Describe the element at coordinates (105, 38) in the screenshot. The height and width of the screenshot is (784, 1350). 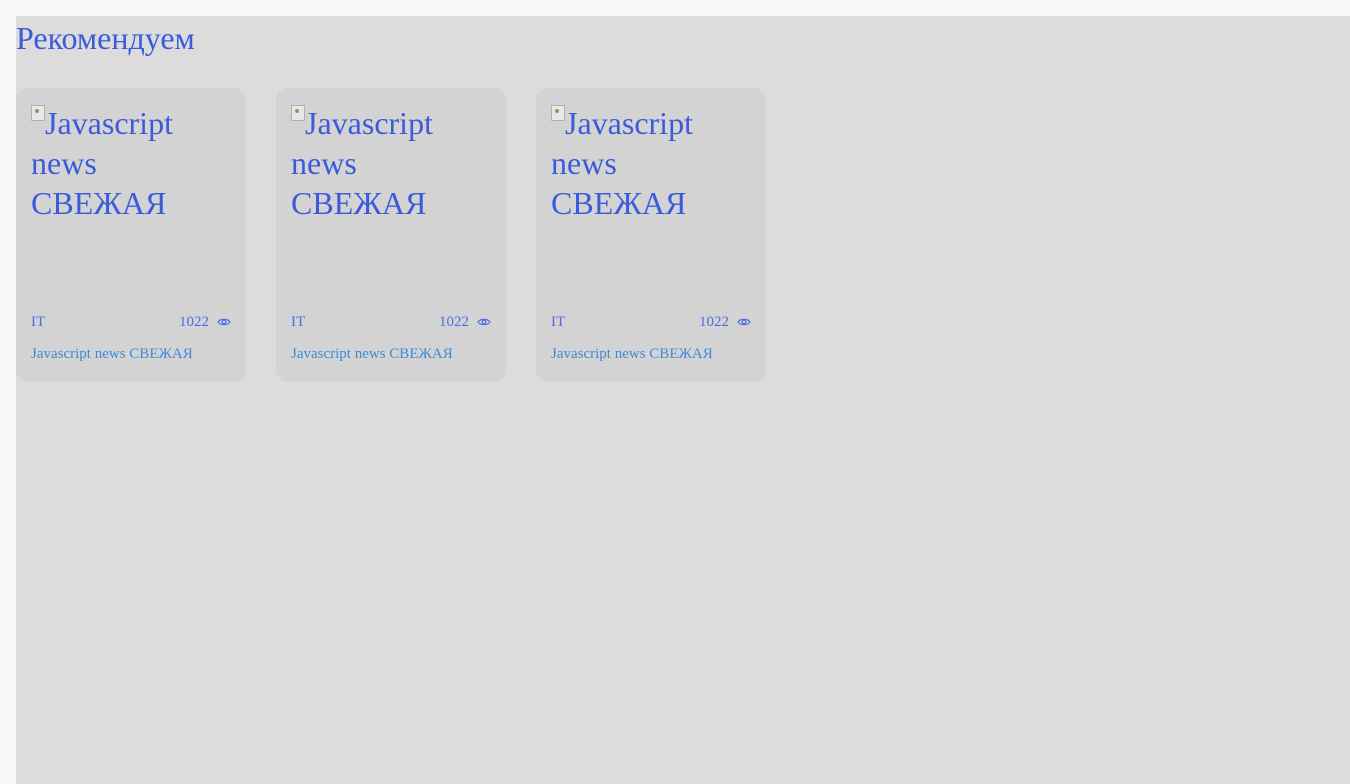
I see `section-title: Рекомендуем` at that location.